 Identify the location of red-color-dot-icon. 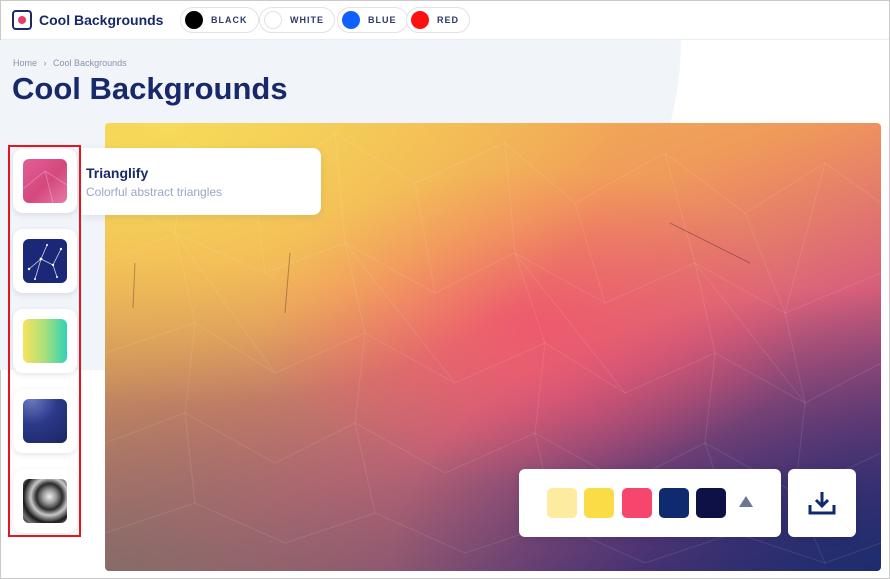
(420, 20).